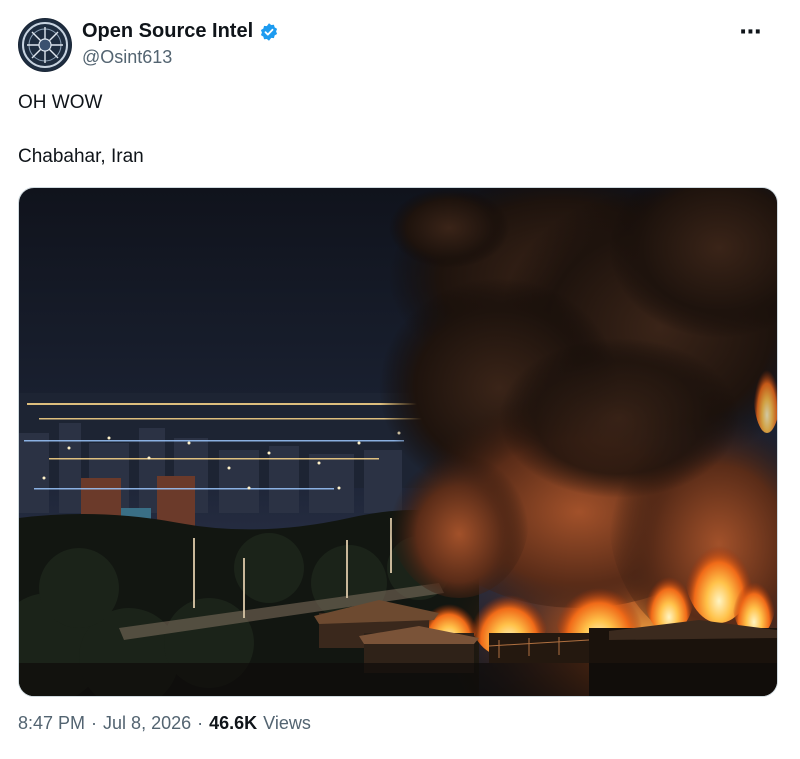 Image resolution: width=800 pixels, height=759 pixels. What do you see at coordinates (147, 723) in the screenshot?
I see `tweet-date: Jul 8, 2026` at bounding box center [147, 723].